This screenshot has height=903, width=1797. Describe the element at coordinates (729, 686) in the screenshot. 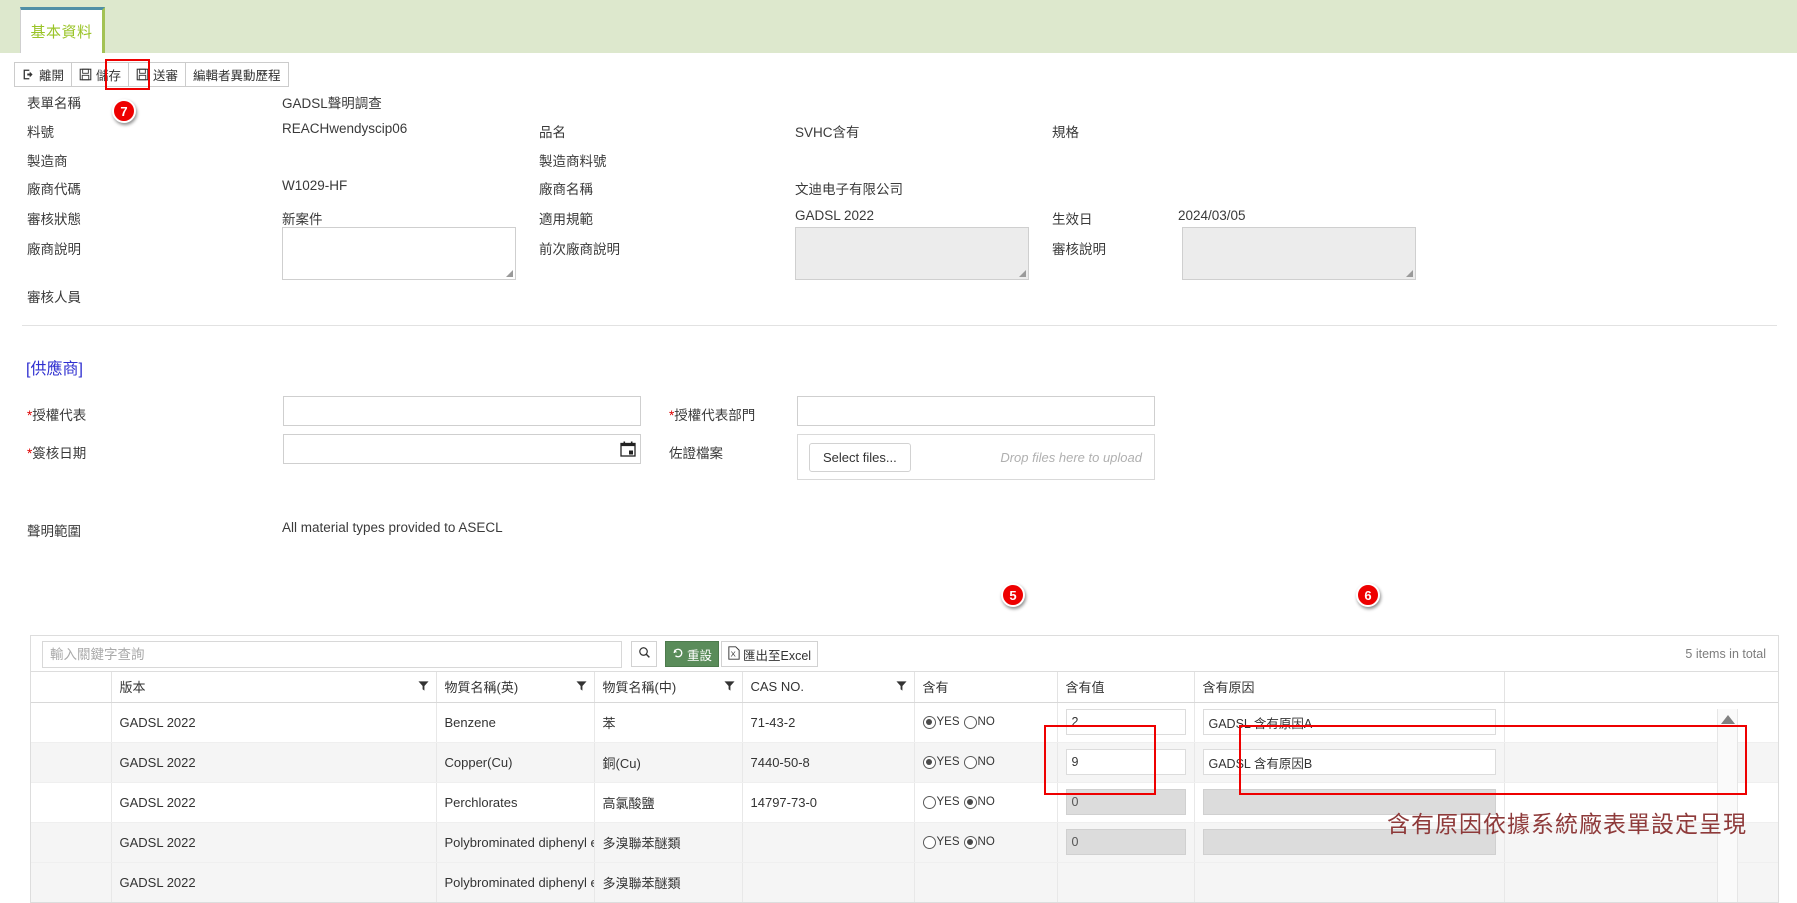

I see `filter-icon-name-zh` at that location.